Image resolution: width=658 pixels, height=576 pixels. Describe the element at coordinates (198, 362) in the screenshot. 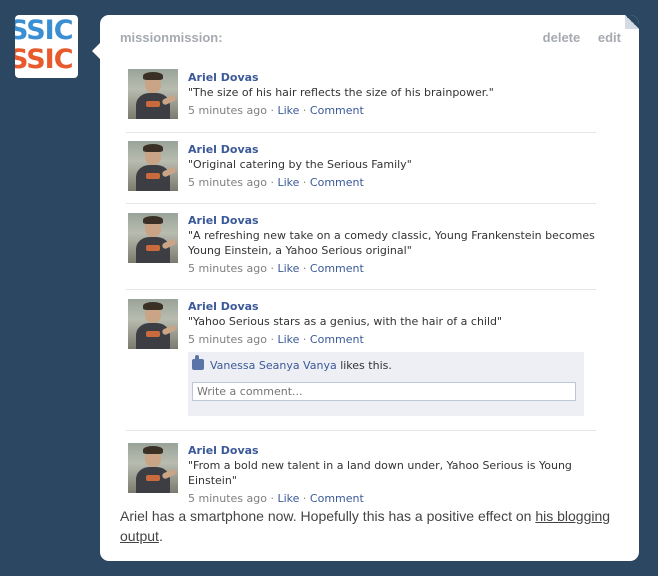

I see `thumbs-up-icon` at that location.